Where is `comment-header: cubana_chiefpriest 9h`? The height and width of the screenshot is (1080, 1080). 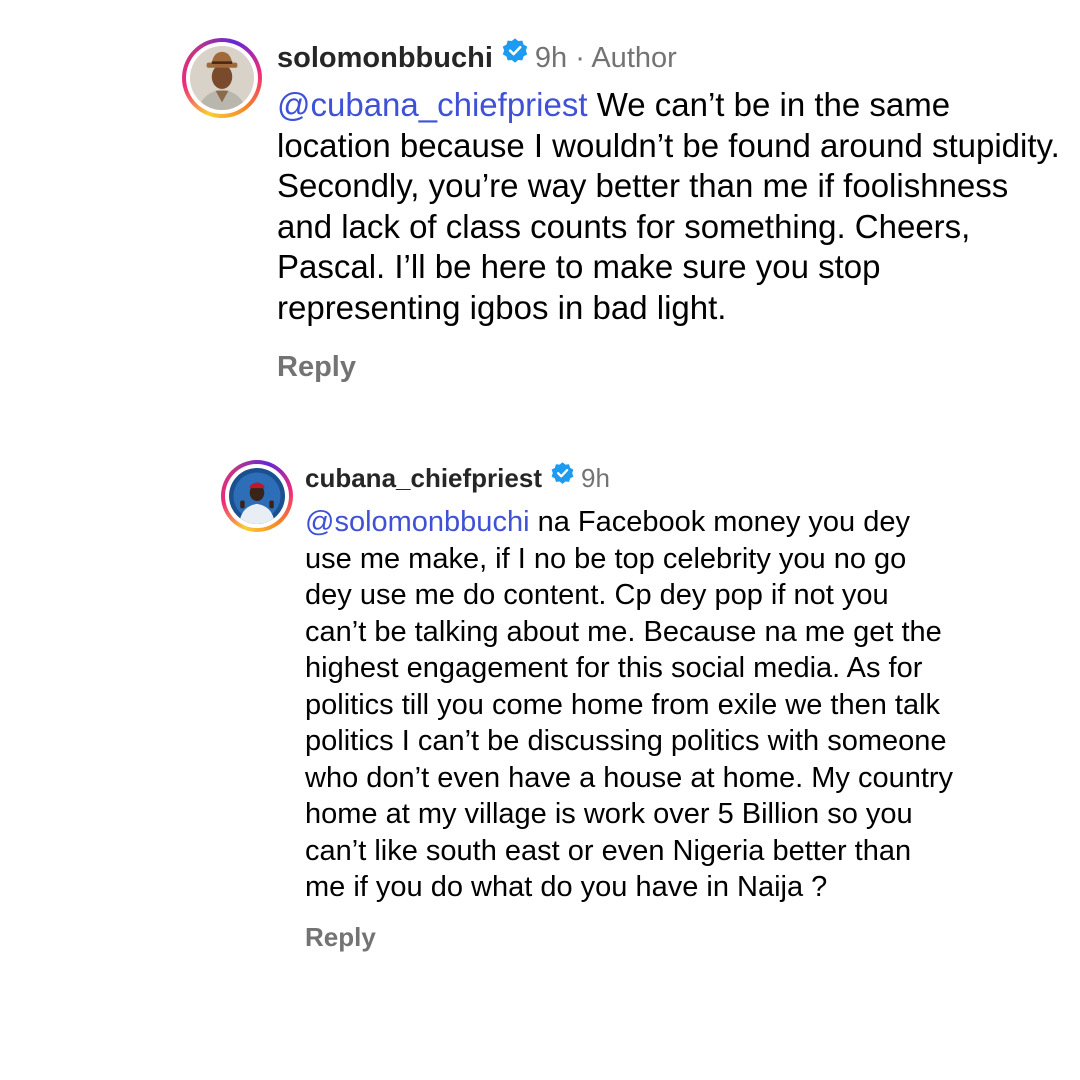 comment-header: cubana_chiefpriest 9h is located at coordinates (630, 478).